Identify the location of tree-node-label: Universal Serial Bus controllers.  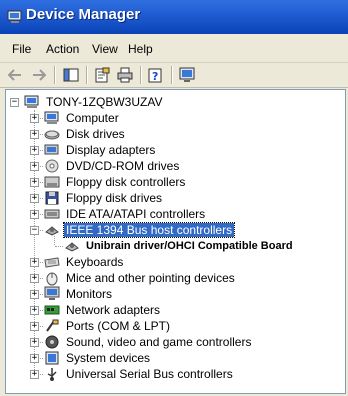
(149, 374).